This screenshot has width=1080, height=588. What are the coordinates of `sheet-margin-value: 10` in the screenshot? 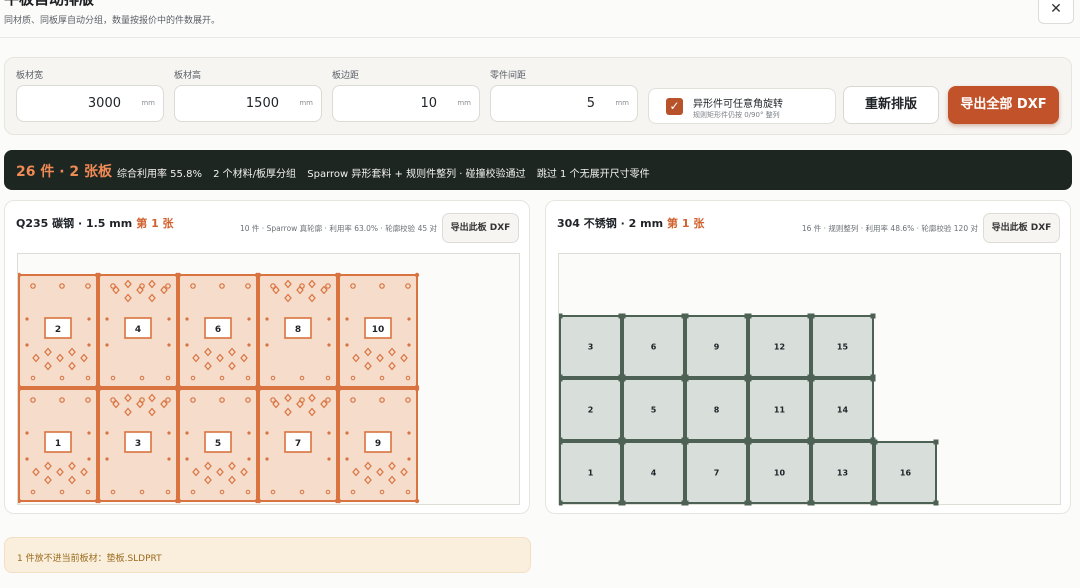 It's located at (428, 103).